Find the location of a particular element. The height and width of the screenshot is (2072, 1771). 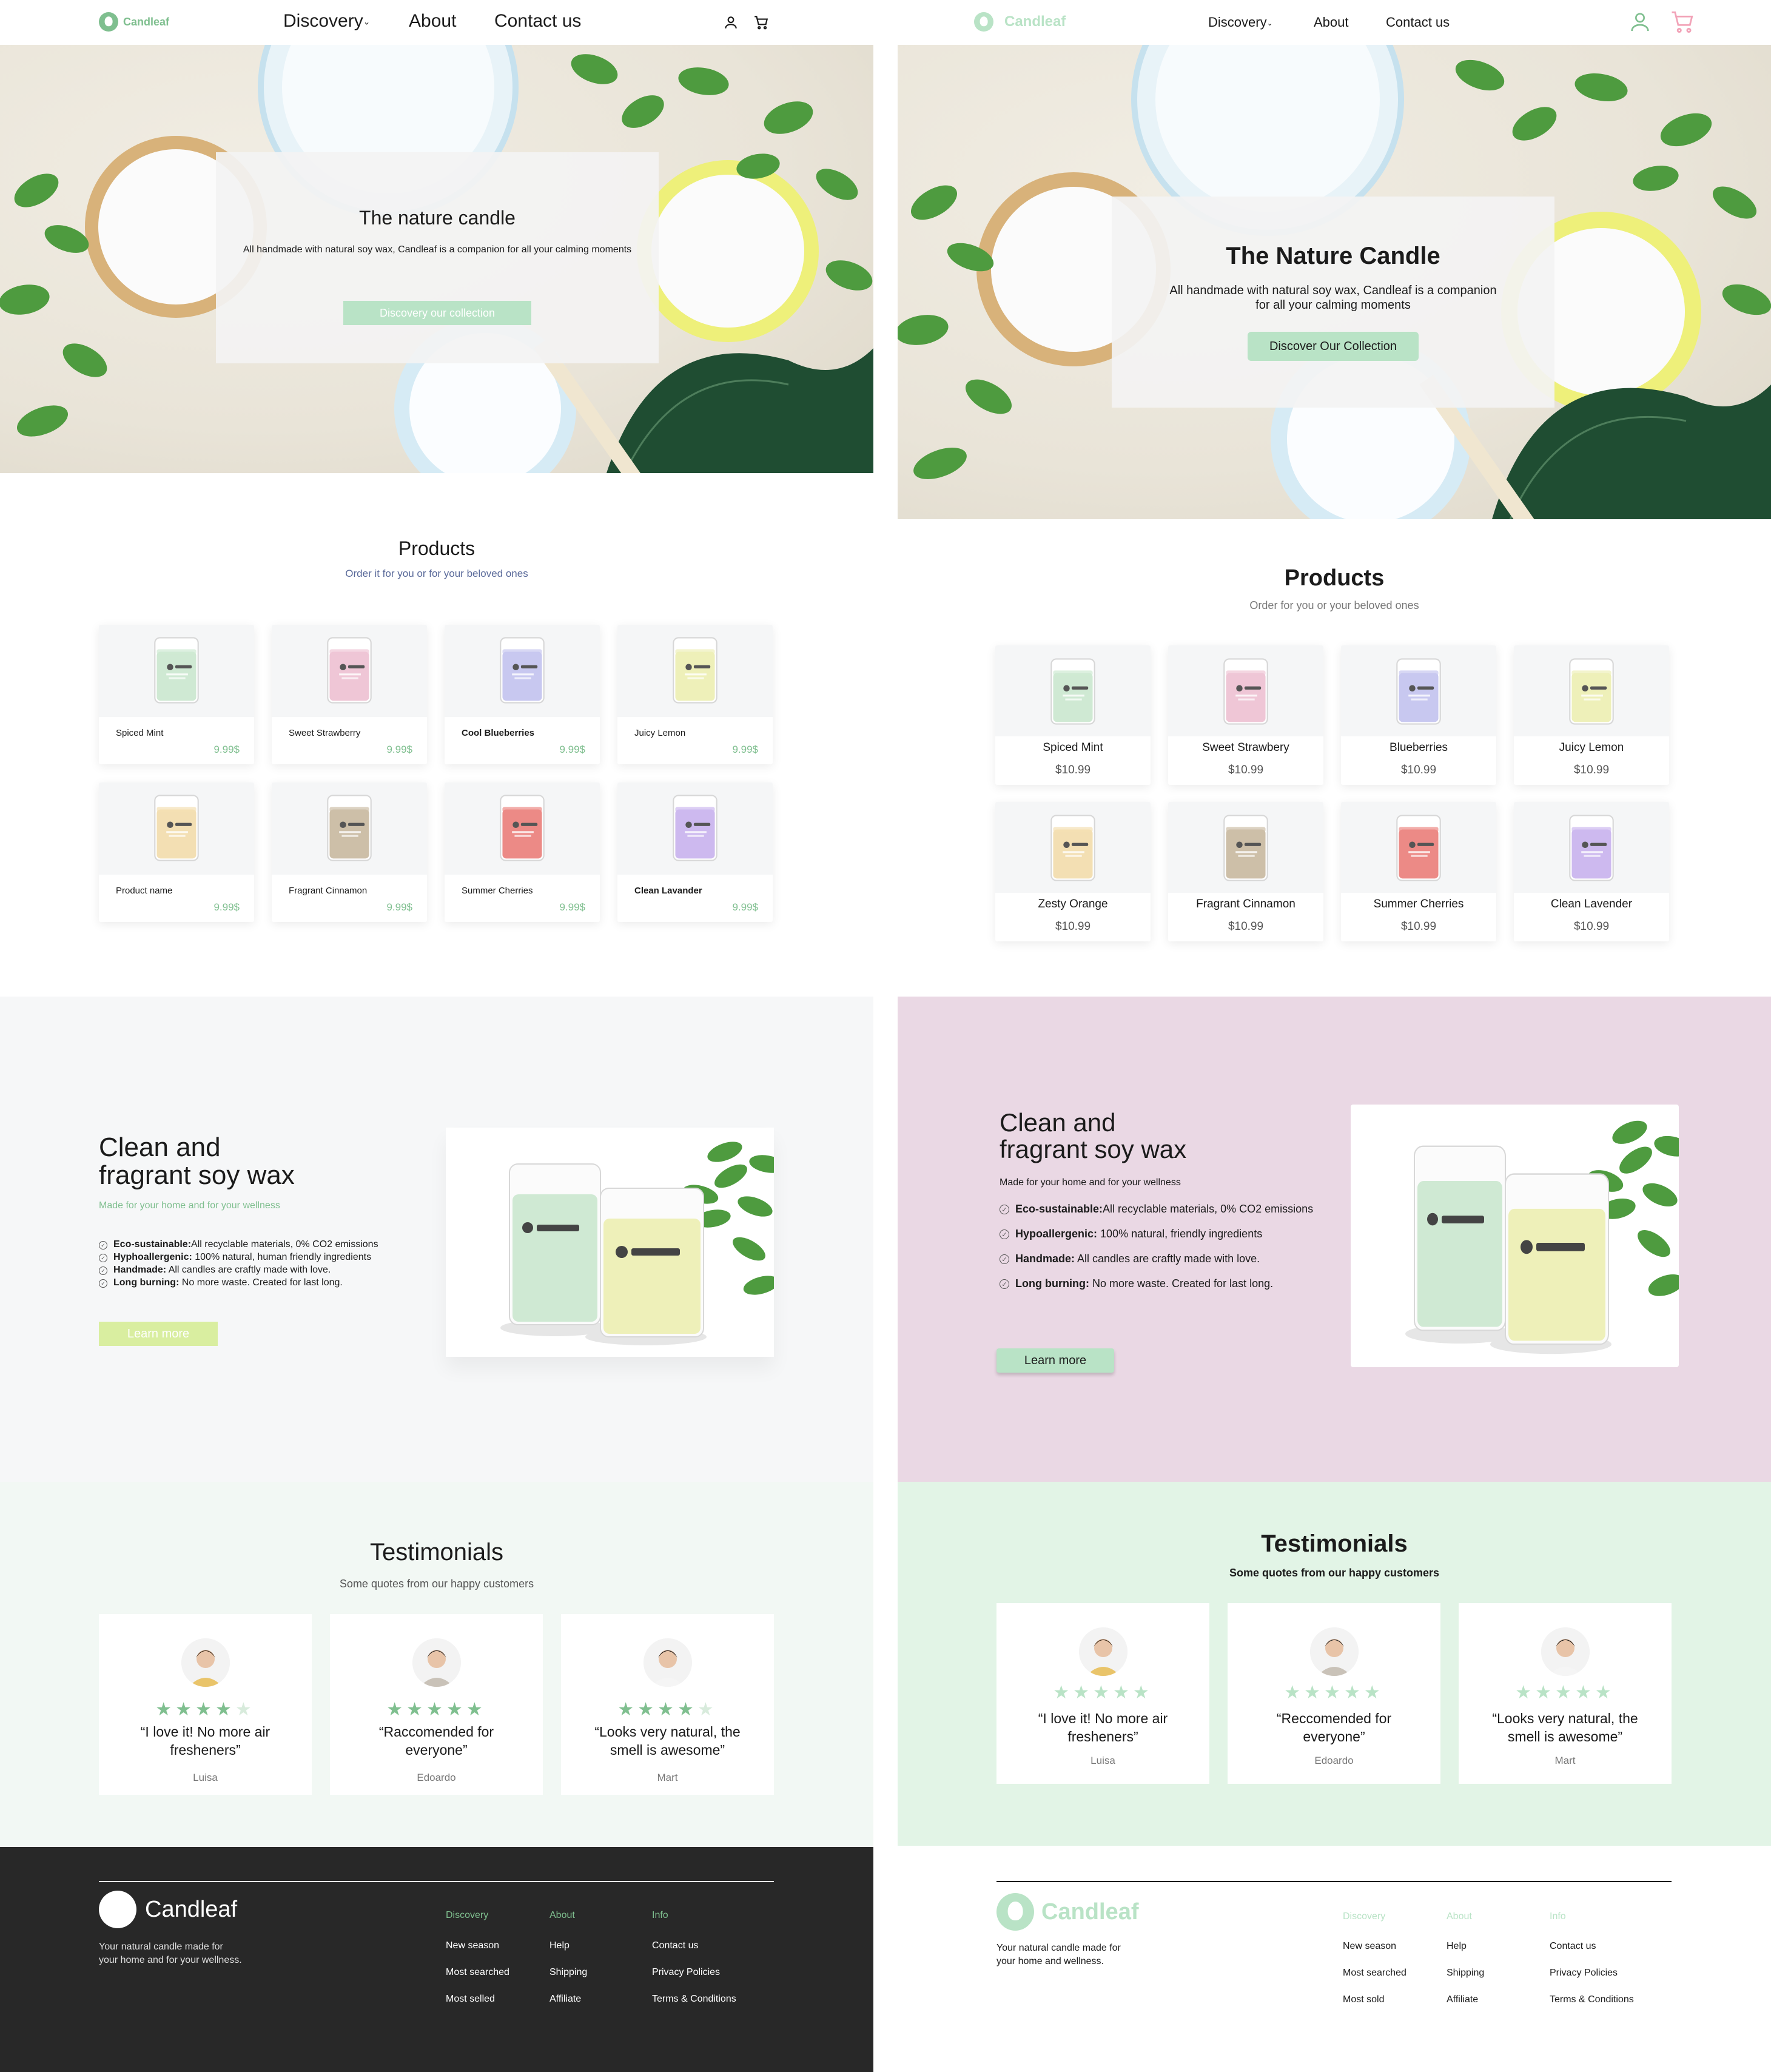

product-card: Zesty Orange $10.99 is located at coordinates (1073, 871).